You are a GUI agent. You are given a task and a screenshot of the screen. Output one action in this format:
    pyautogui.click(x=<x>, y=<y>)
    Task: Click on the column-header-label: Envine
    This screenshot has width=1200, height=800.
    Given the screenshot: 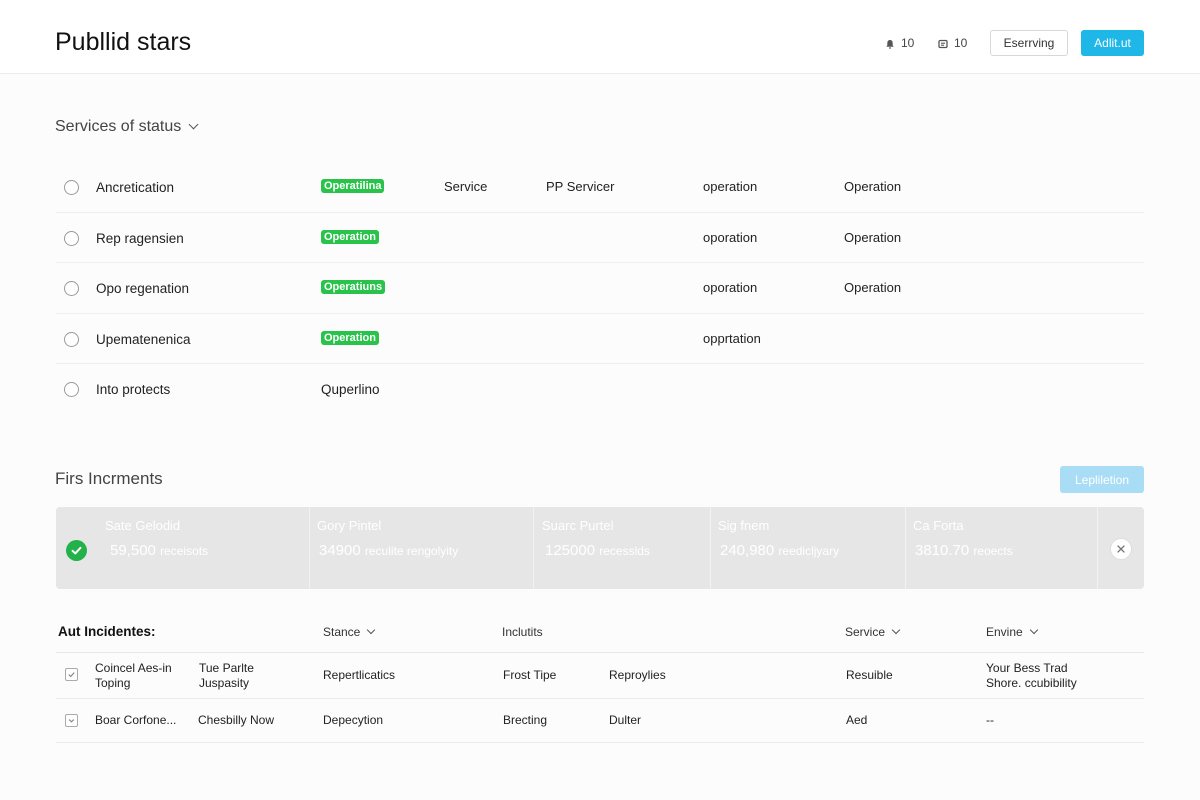 What is the action you would take?
    pyautogui.click(x=1004, y=632)
    